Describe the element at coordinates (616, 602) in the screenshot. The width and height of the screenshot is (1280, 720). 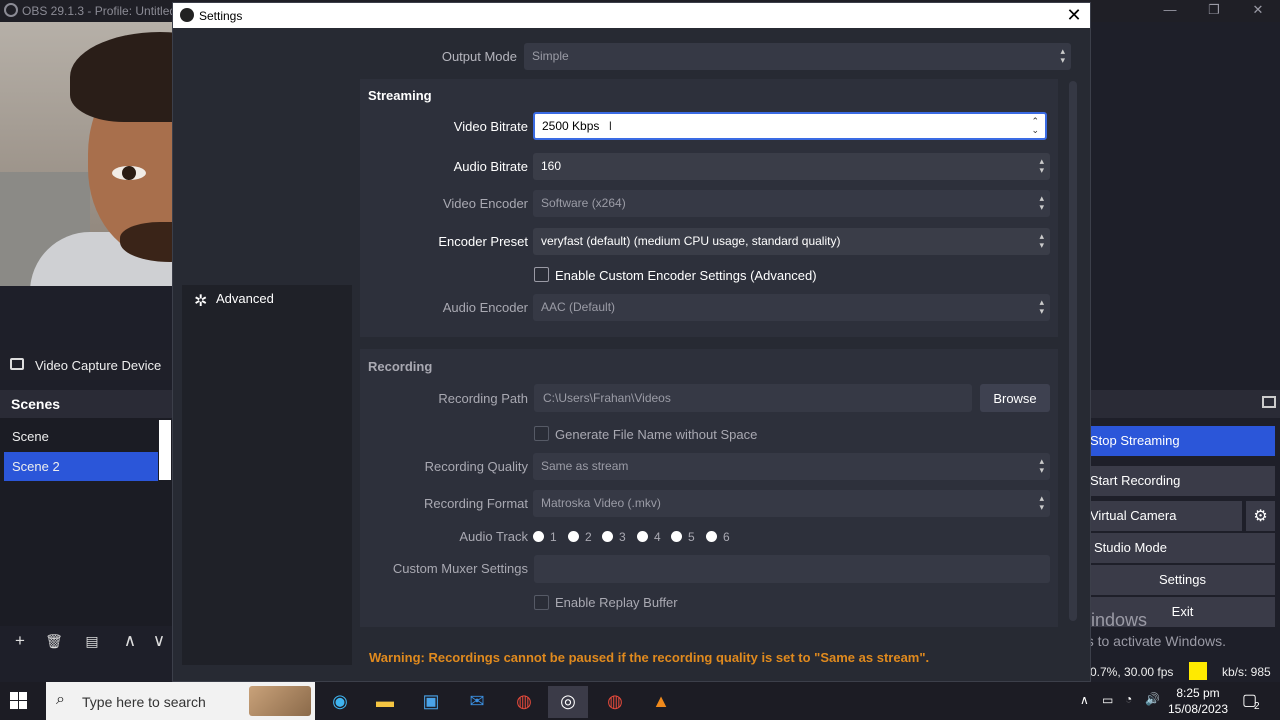
I see `replay-buffer-label: Enable Replay Buffer` at that location.